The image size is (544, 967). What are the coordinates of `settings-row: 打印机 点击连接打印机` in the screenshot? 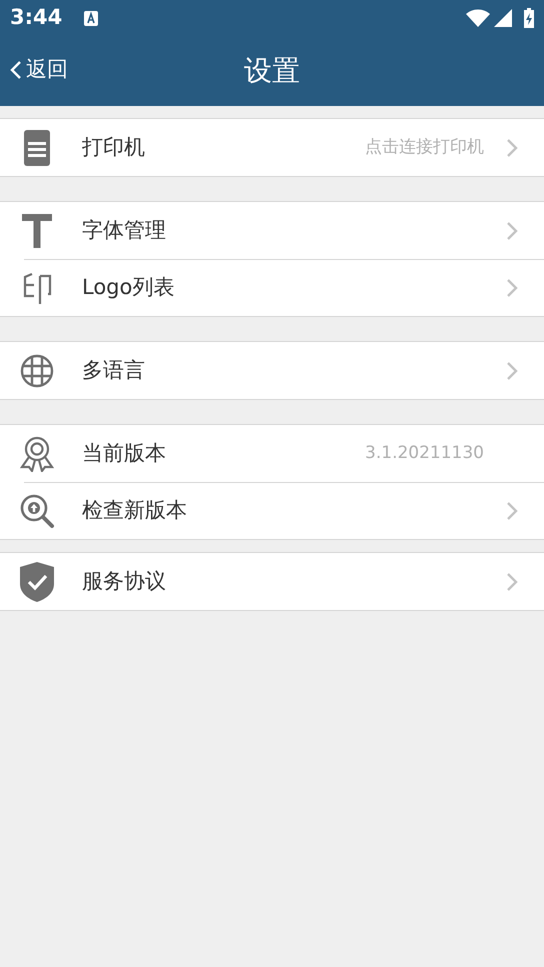 It's located at (313, 147).